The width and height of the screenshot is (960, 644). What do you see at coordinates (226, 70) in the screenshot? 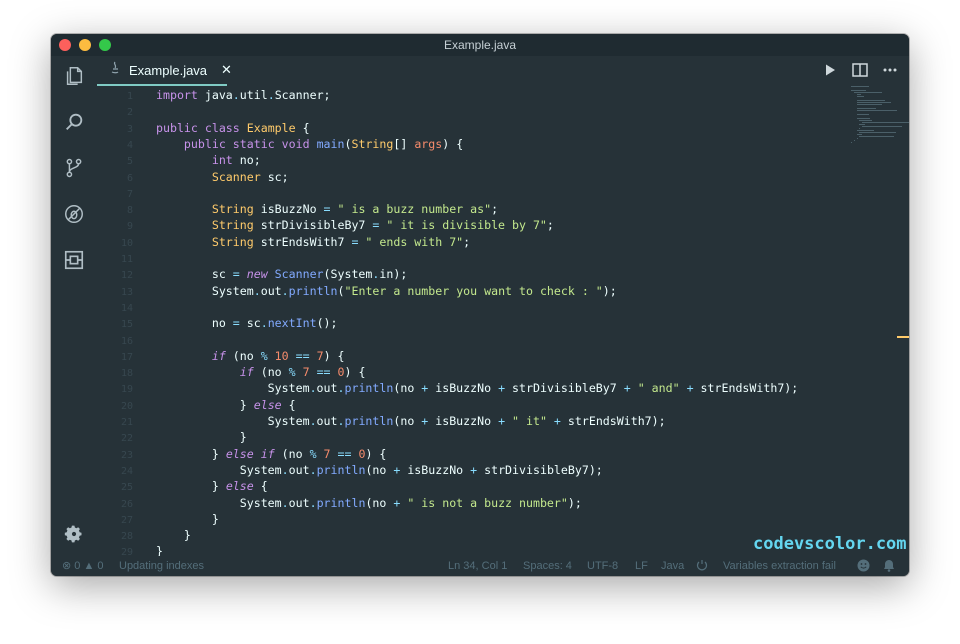
I see `tab-close-icon: ✕` at bounding box center [226, 70].